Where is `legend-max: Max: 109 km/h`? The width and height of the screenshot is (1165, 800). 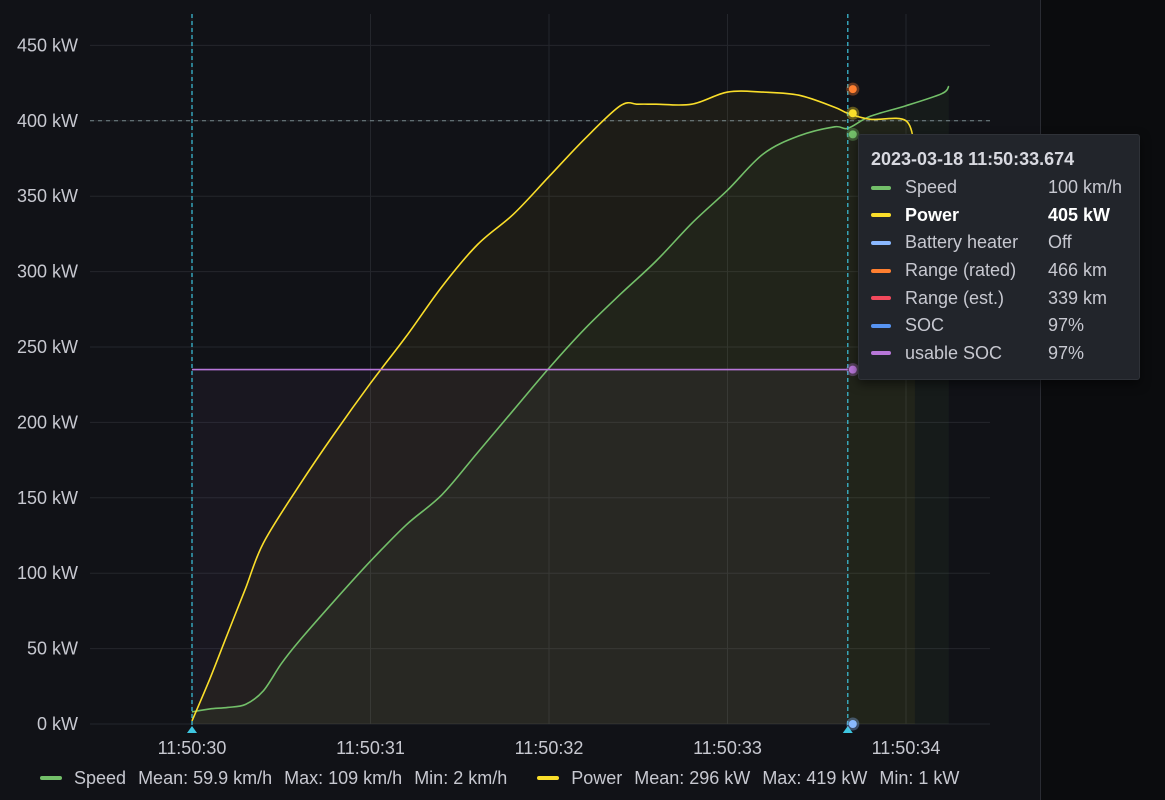
legend-max: Max: 109 km/h is located at coordinates (343, 777).